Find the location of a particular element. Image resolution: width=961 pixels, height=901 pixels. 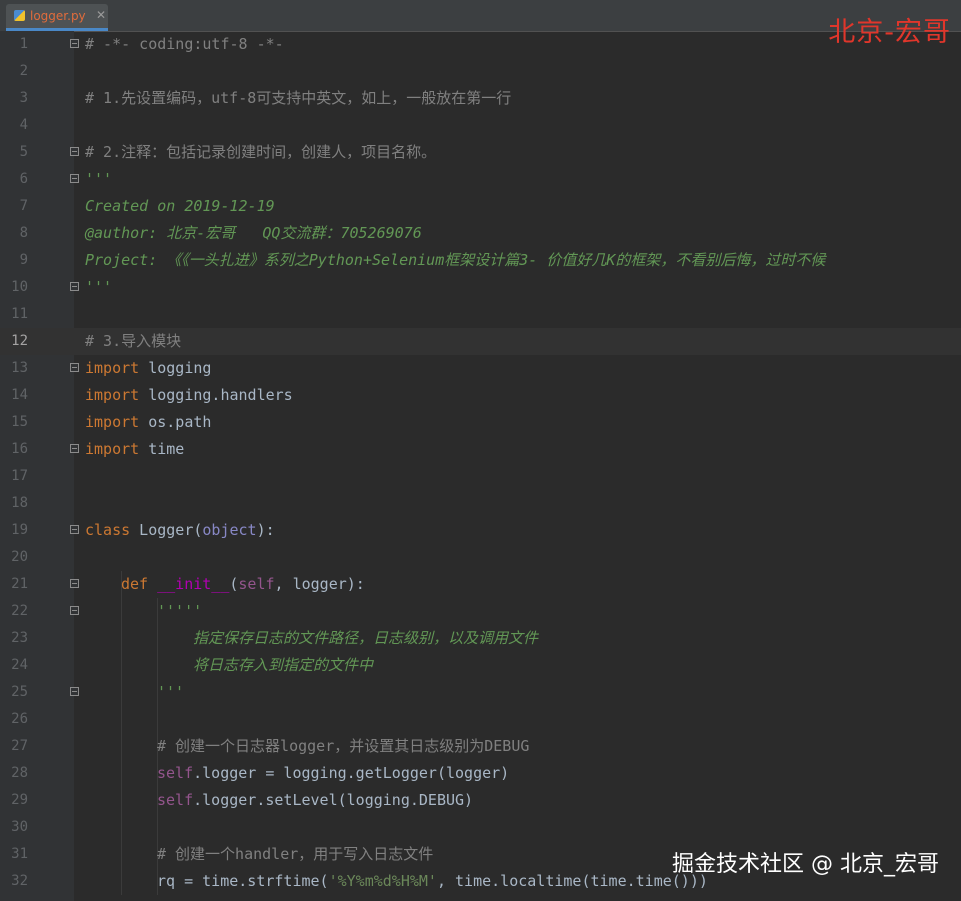

code-line: 14 import logging.handlers is located at coordinates (480, 395).